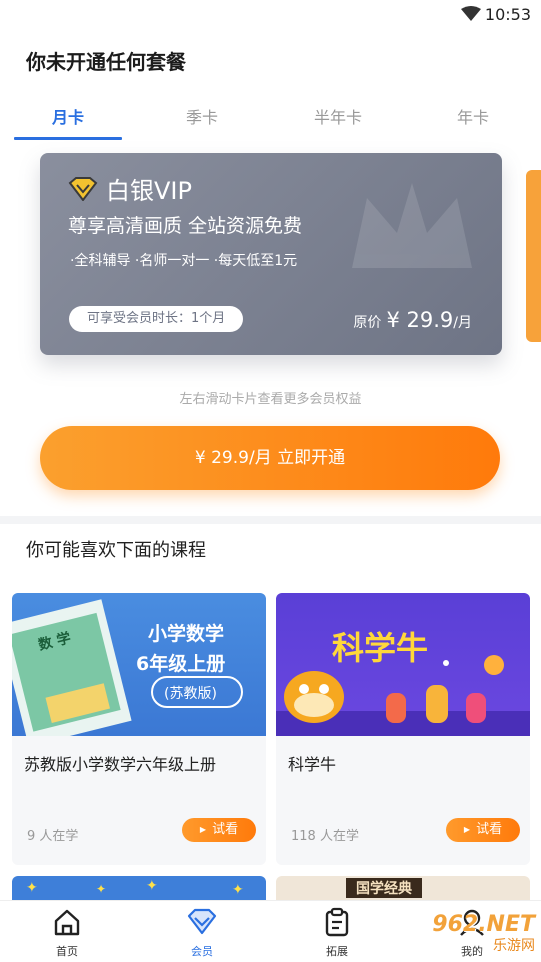  What do you see at coordinates (68, 116) in the screenshot?
I see `tab-monthly: 月卡` at bounding box center [68, 116].